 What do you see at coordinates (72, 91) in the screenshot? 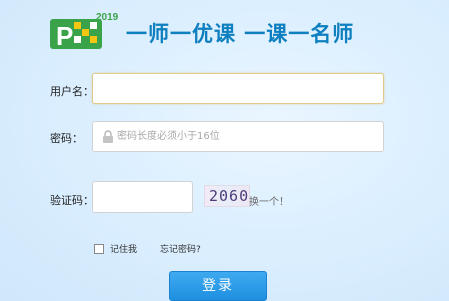
I see `username-label: 用户名：` at bounding box center [72, 91].